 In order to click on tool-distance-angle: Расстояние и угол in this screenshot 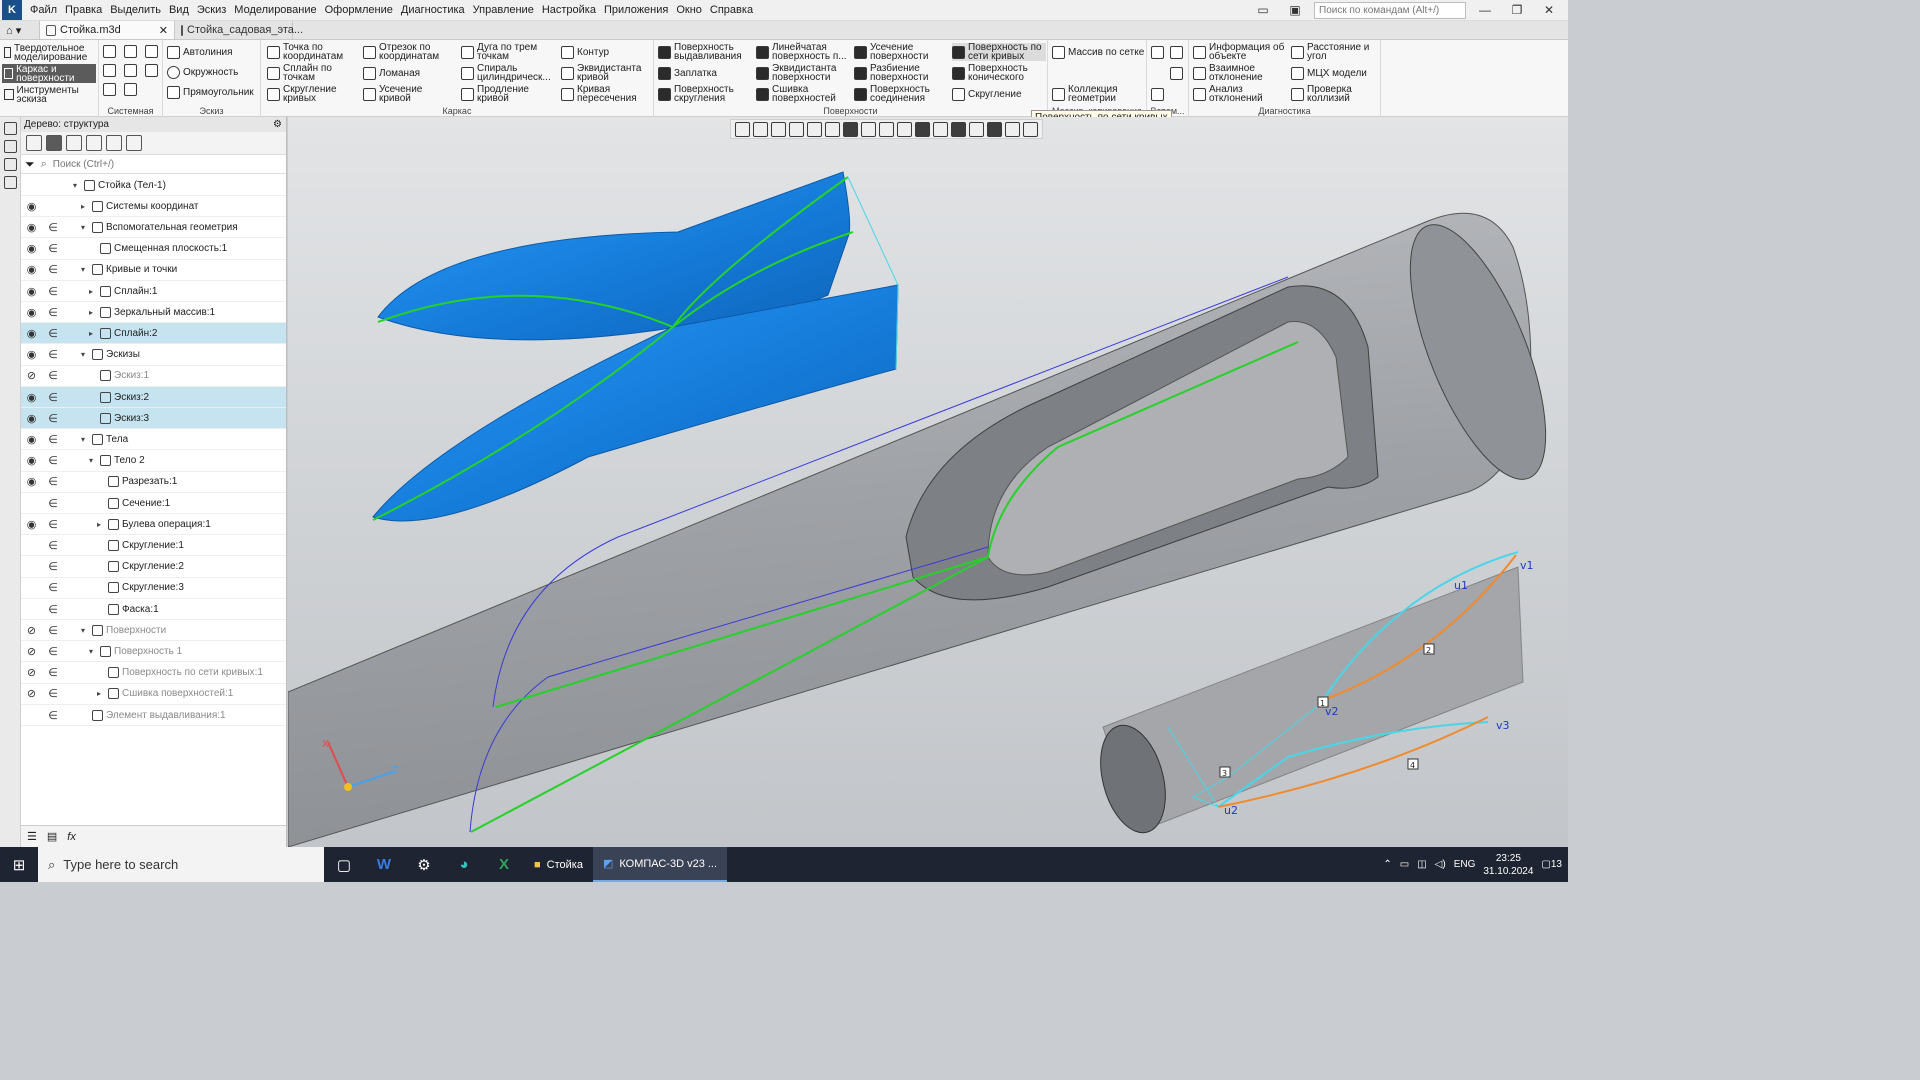, I will do `click(1335, 52)`.